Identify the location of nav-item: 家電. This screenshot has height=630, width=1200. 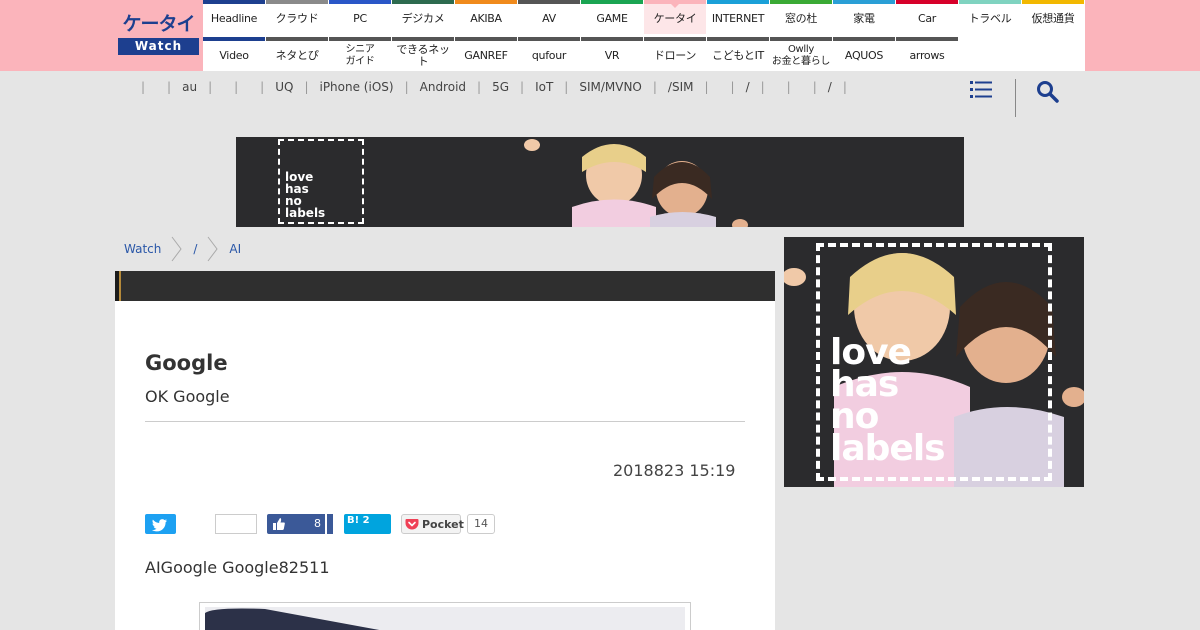
(864, 17).